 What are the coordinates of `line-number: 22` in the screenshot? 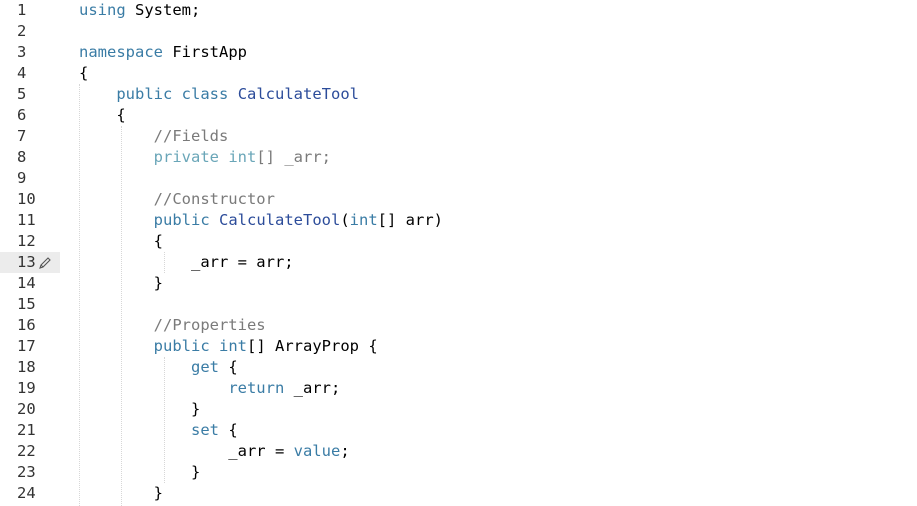 It's located at (26, 451).